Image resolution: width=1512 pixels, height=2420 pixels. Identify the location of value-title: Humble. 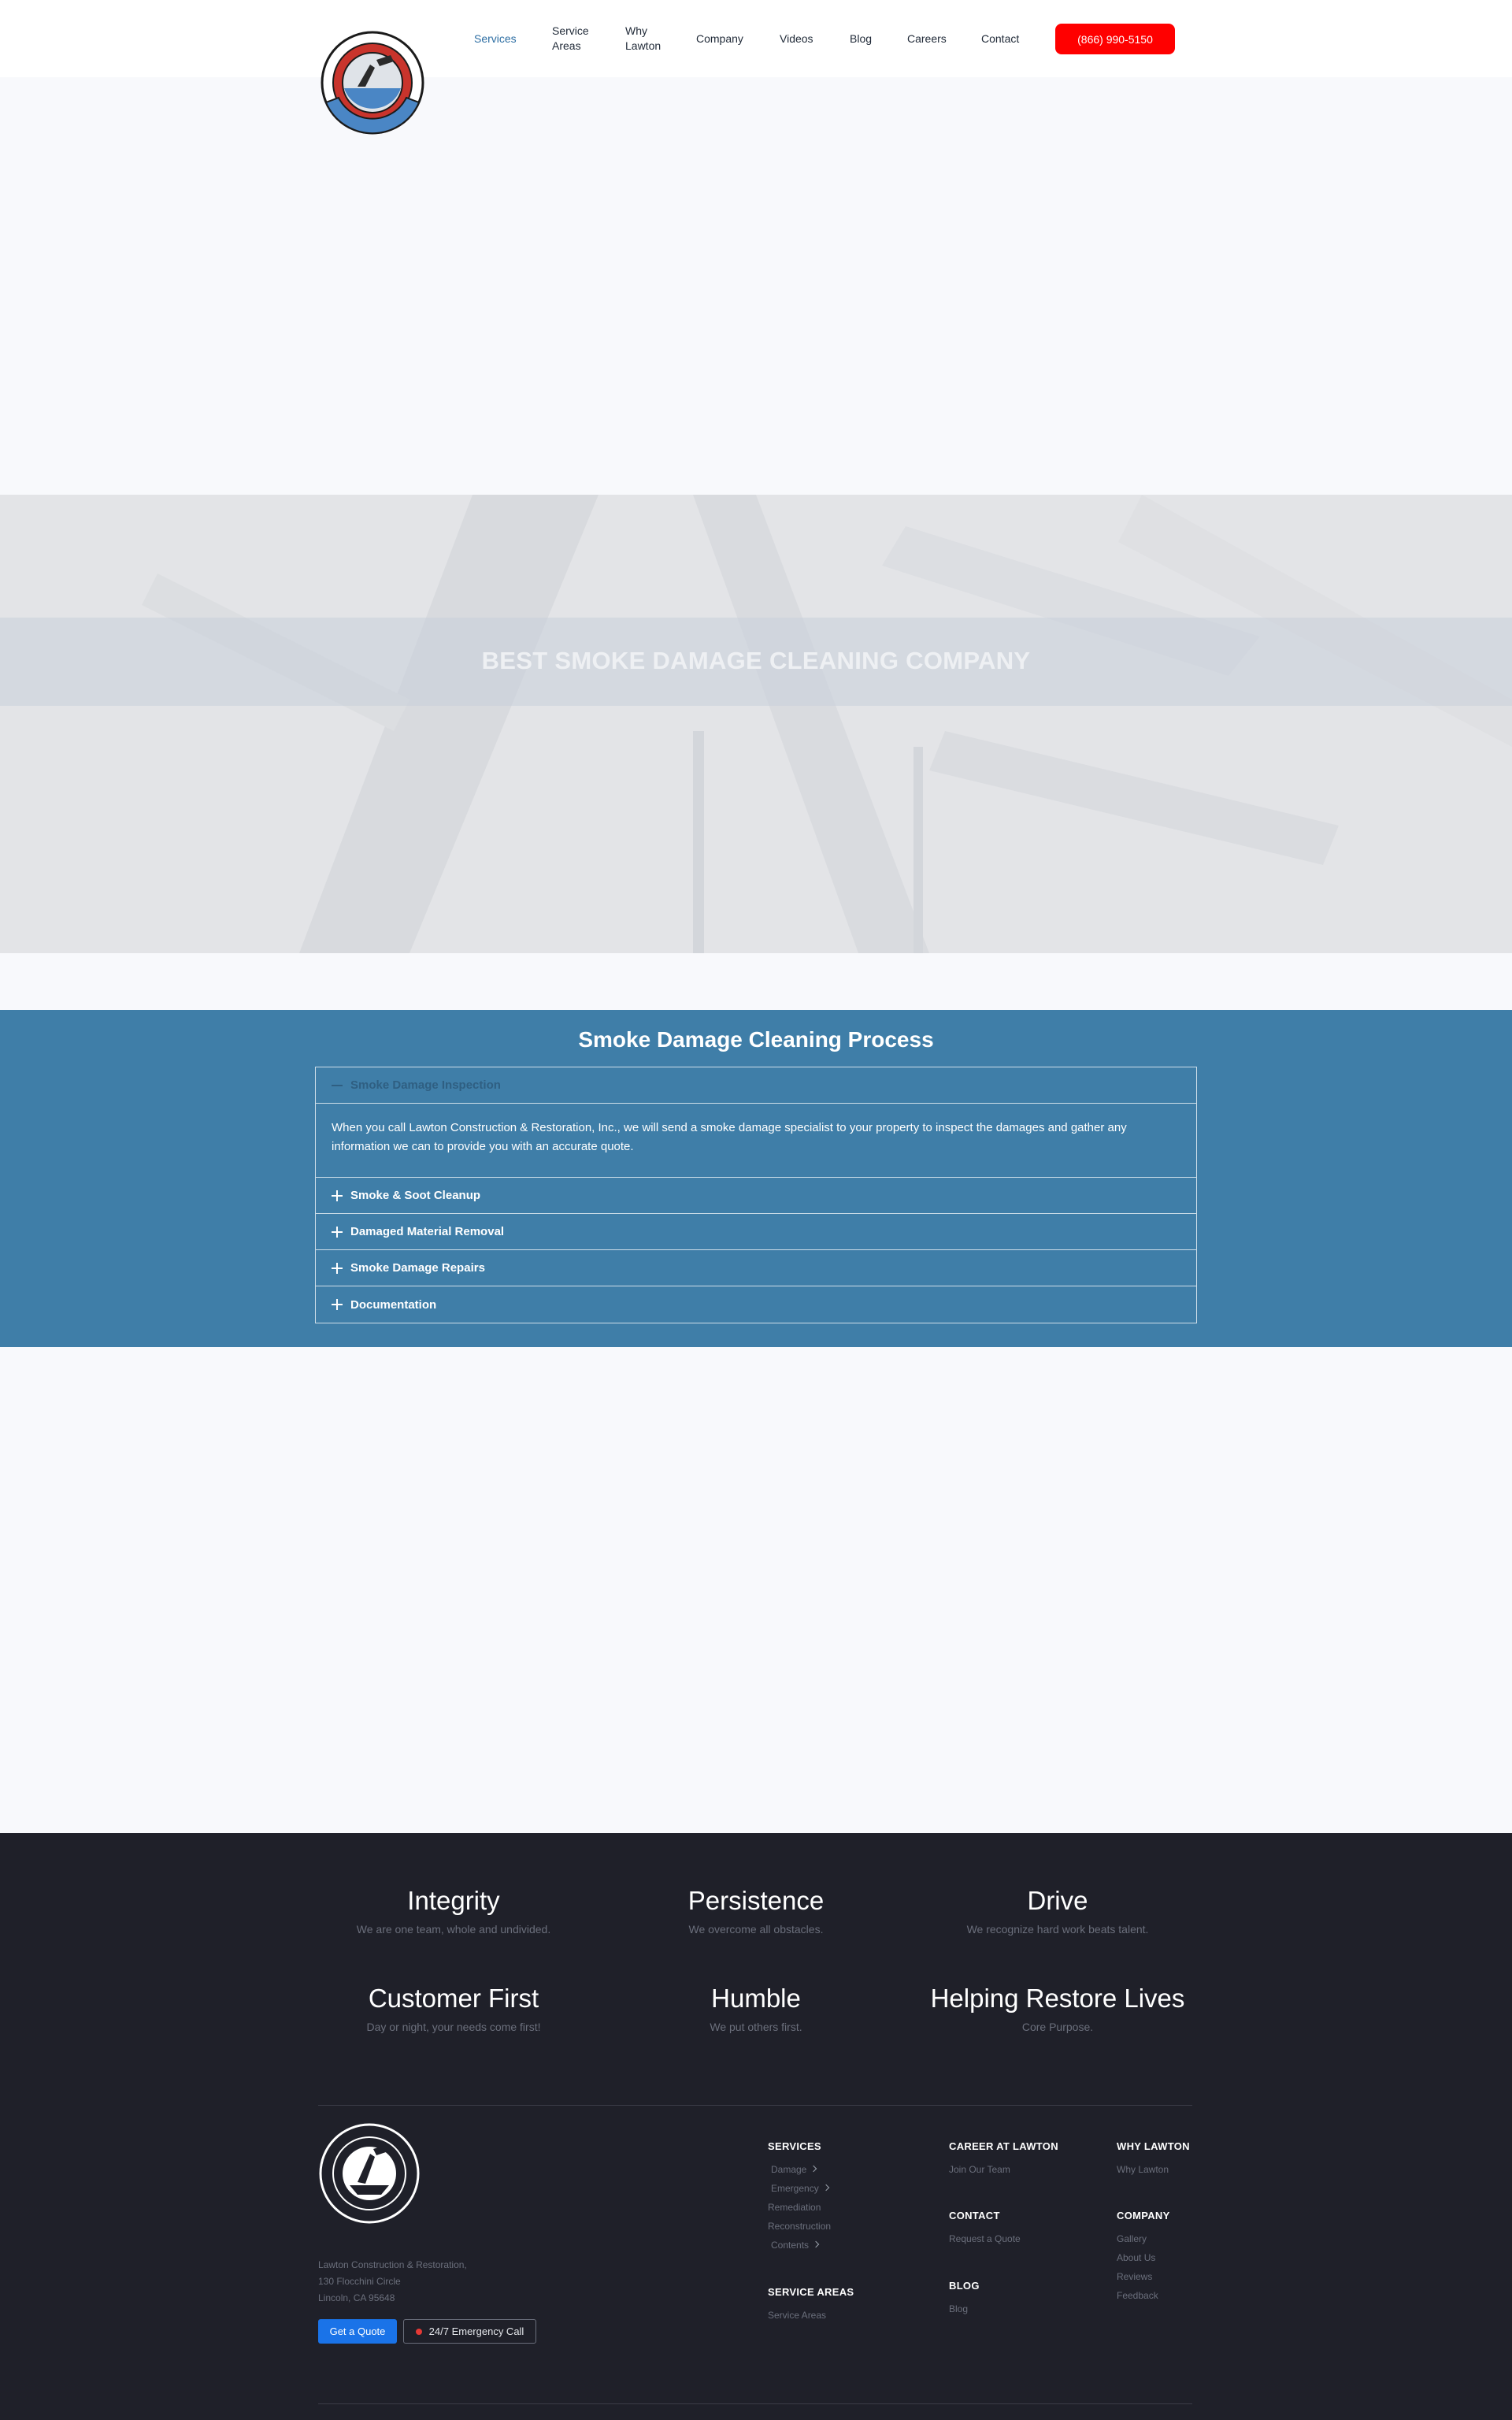
(756, 1998).